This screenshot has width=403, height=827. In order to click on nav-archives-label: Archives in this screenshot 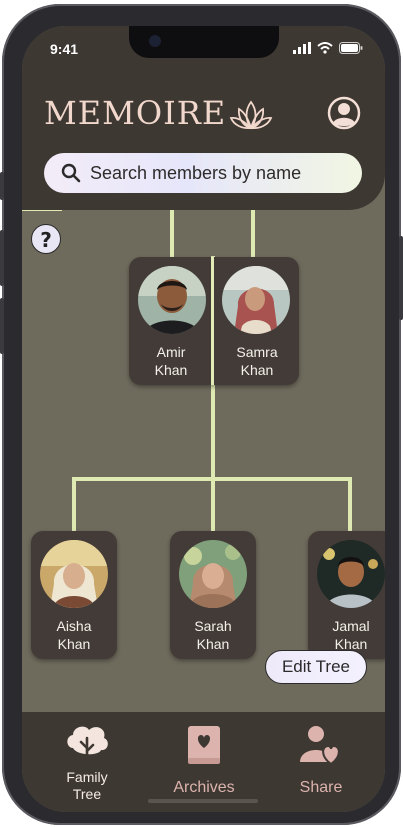, I will do `click(204, 787)`.